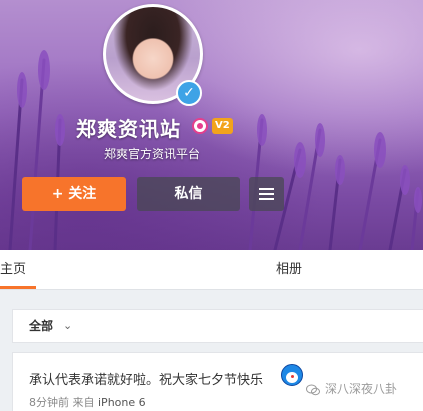  What do you see at coordinates (189, 93) in the screenshot?
I see `verified-icon: ✓` at bounding box center [189, 93].